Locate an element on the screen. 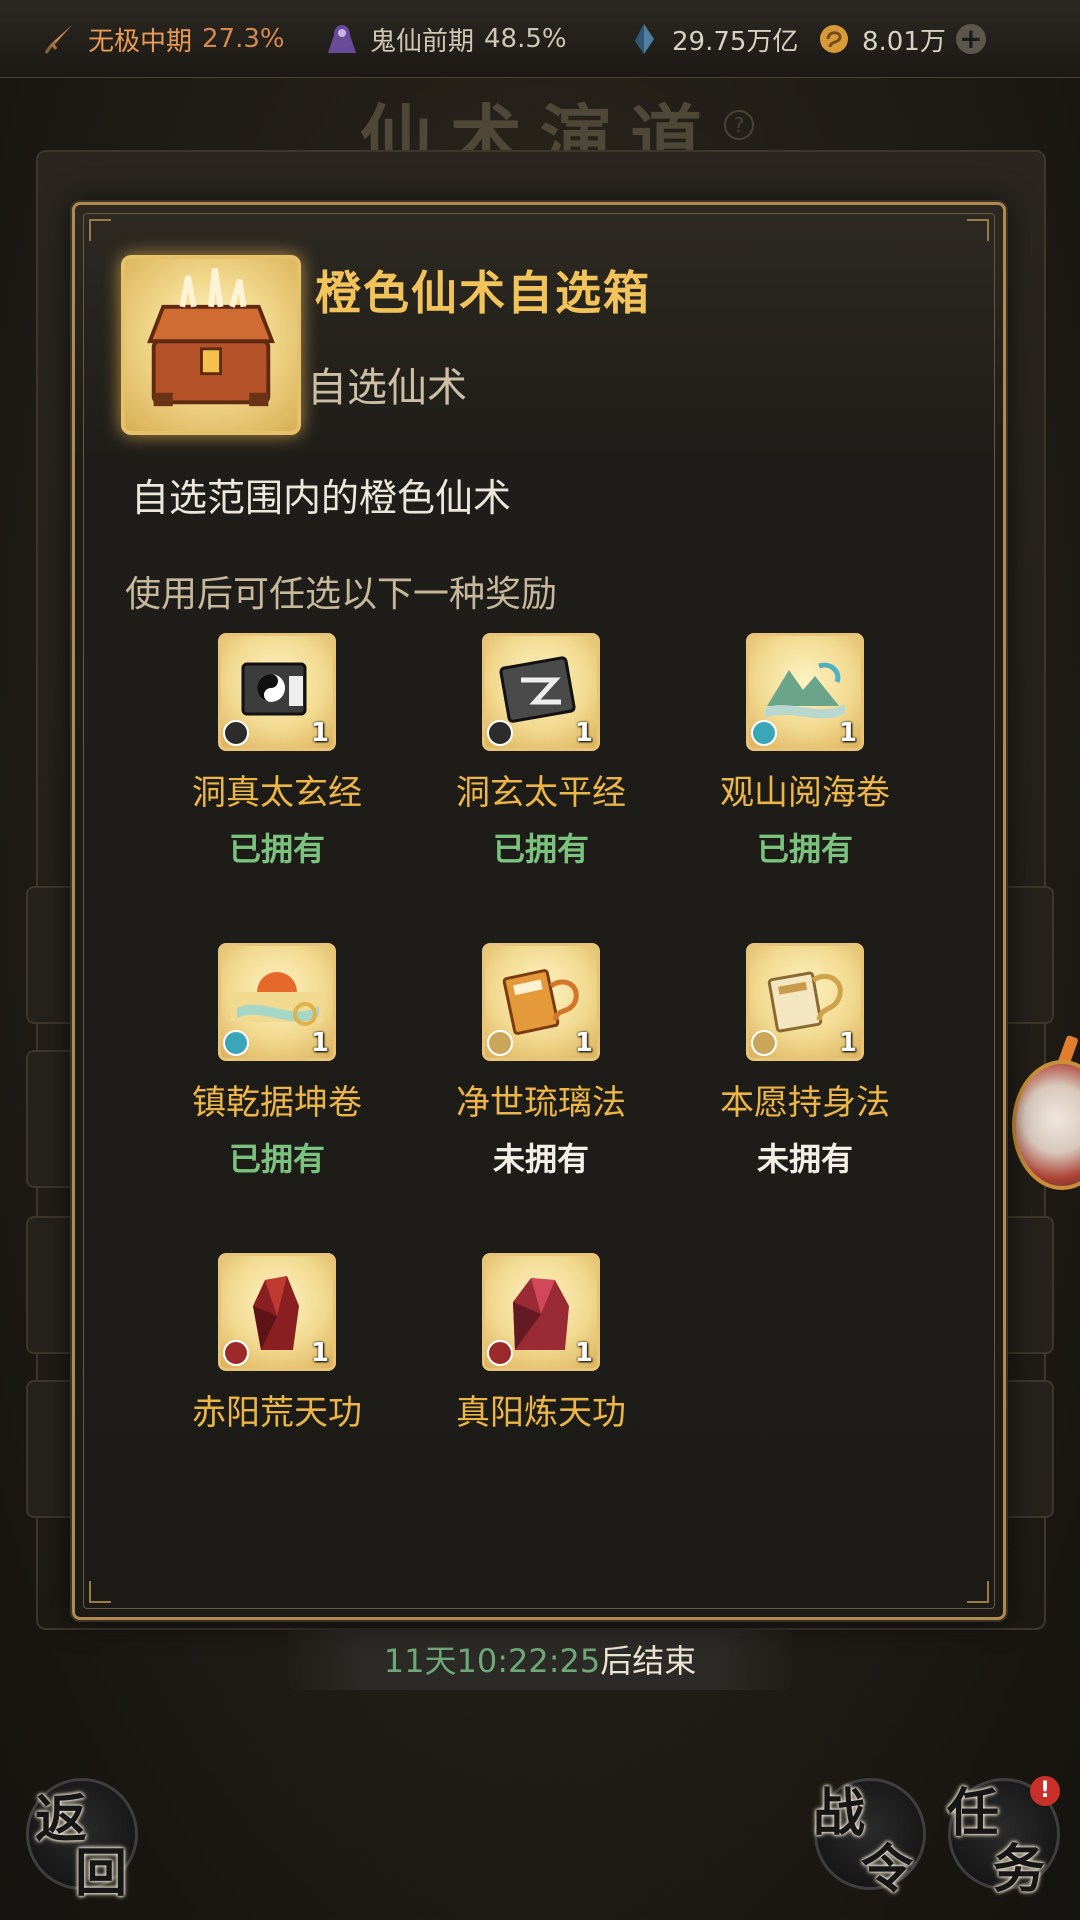 This screenshot has height=1920, width=1080. reward-option: 1 观山阅海卷 已拥有 is located at coordinates (805, 751).